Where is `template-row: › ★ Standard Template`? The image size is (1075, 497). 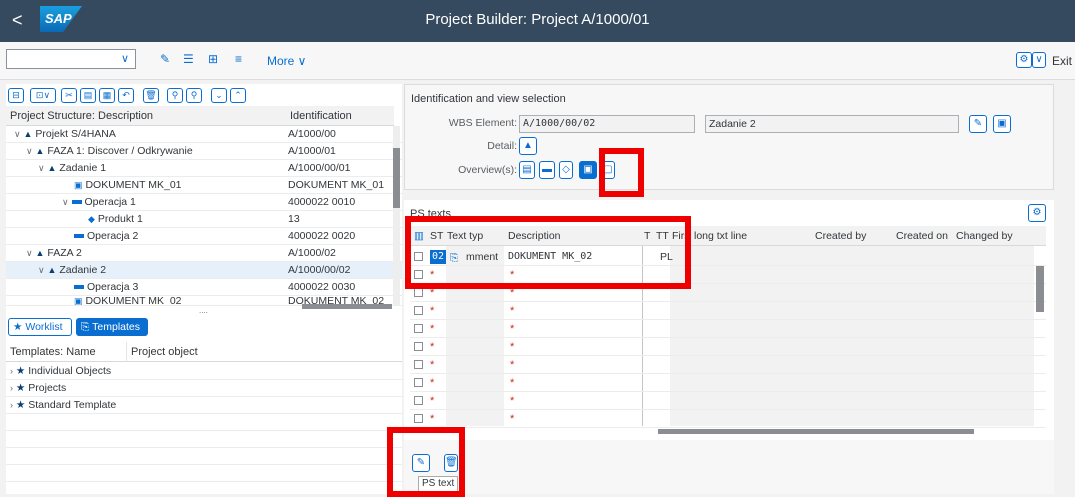
template-row: › ★ Standard Template is located at coordinates (204, 405).